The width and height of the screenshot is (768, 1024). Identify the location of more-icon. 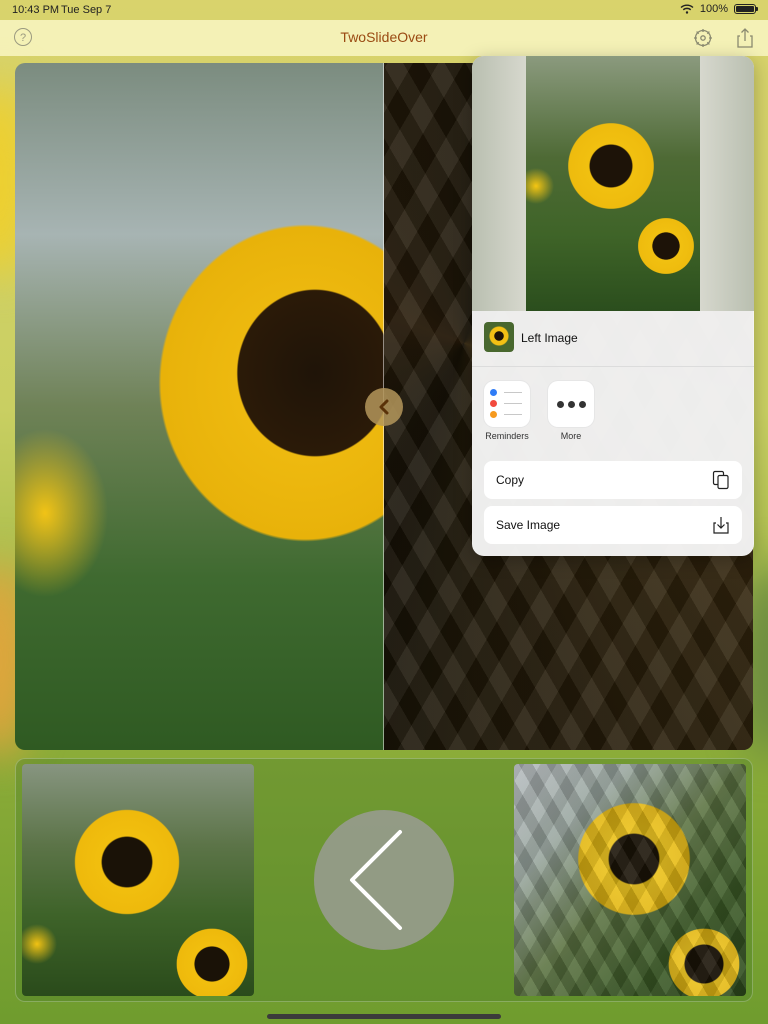
(571, 404).